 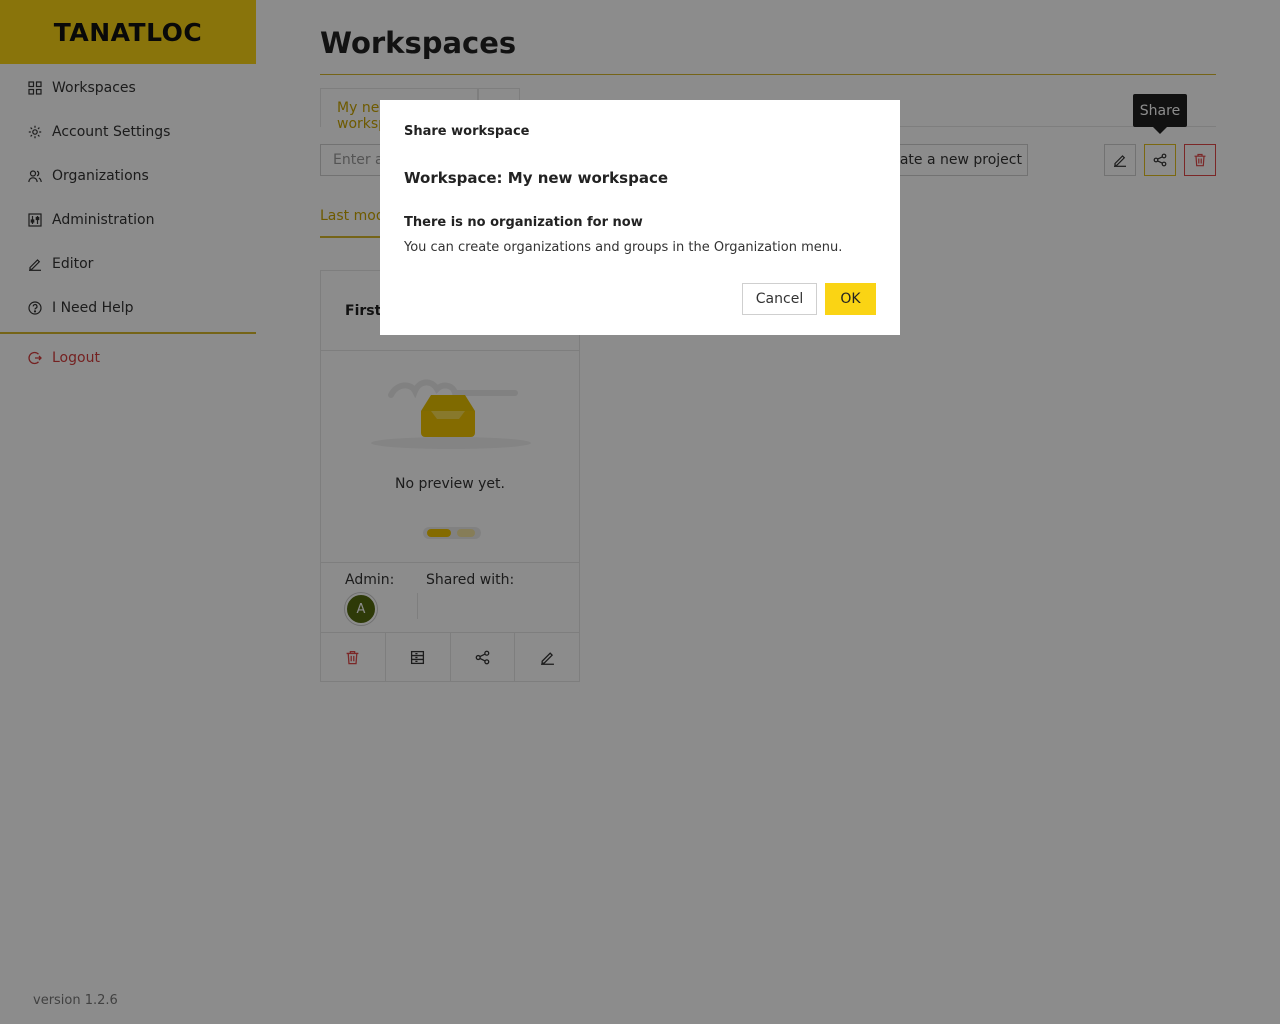 I want to click on cancel-button: Cancel, so click(x=779, y=299).